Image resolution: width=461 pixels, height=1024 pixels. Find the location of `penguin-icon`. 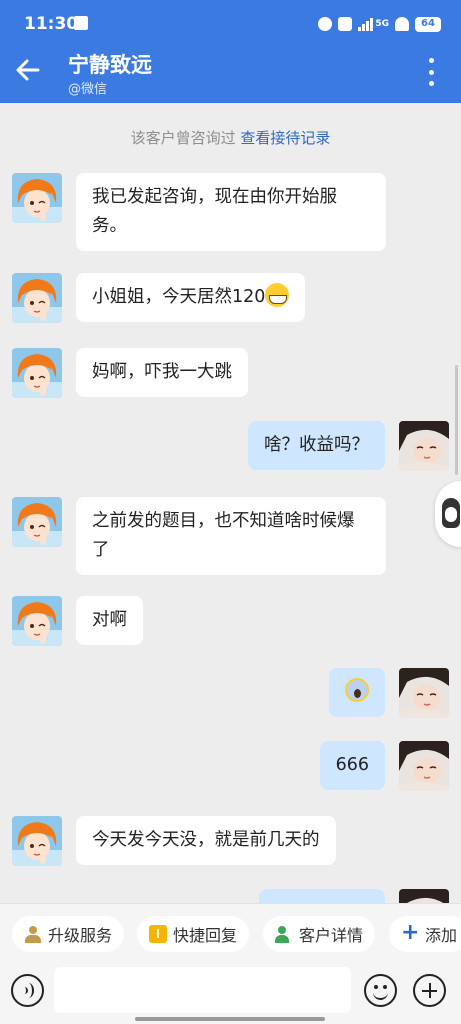

penguin-icon is located at coordinates (451, 513).